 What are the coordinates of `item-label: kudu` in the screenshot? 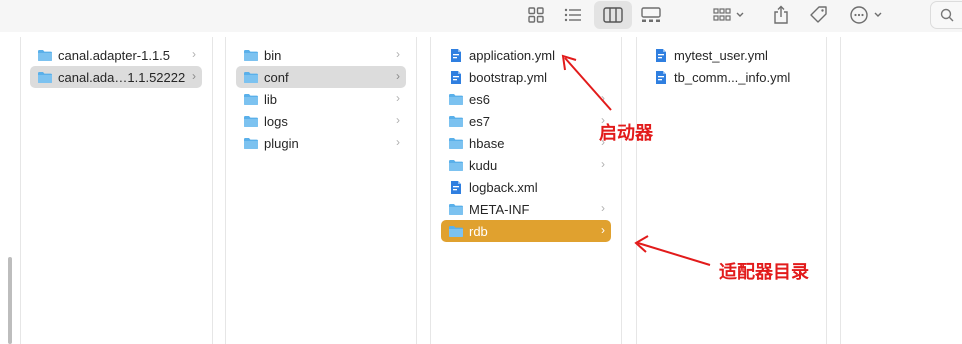 It's located at (483, 165).